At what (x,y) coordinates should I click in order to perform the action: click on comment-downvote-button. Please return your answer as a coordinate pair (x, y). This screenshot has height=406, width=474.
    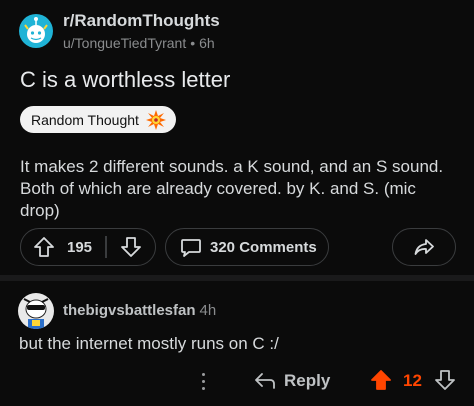
    Looking at the image, I should click on (445, 382).